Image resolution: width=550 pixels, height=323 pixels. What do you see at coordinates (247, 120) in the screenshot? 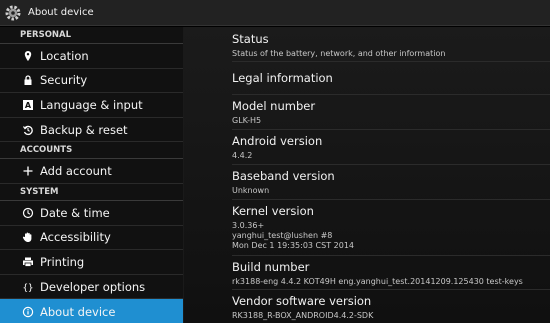
I see `row-summary: GLK-H5` at bounding box center [247, 120].